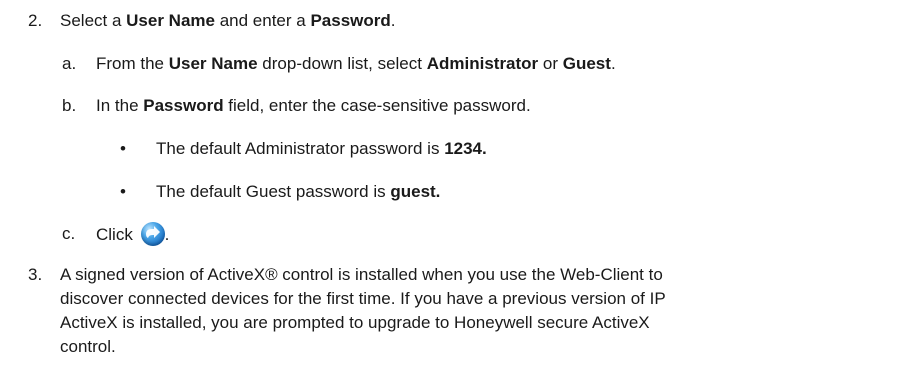 Image resolution: width=924 pixels, height=375 pixels. Describe the element at coordinates (465, 148) in the screenshot. I see `emphasis-admin-password: 1234.` at that location.